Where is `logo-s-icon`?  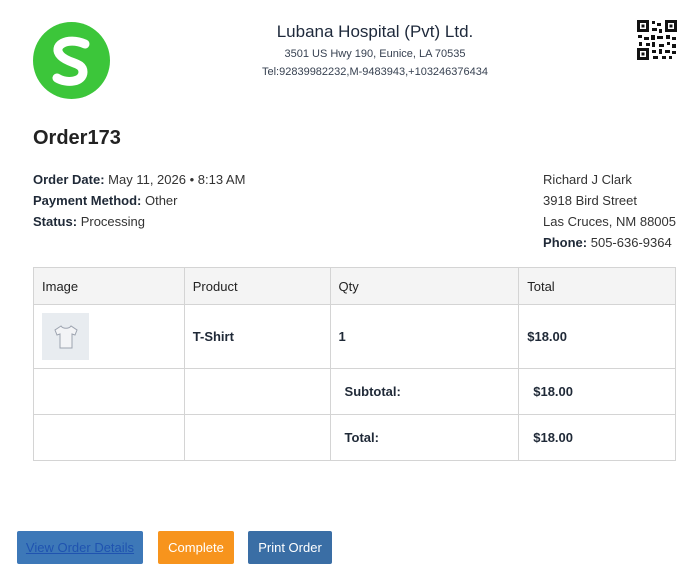
logo-s-icon is located at coordinates (71, 61).